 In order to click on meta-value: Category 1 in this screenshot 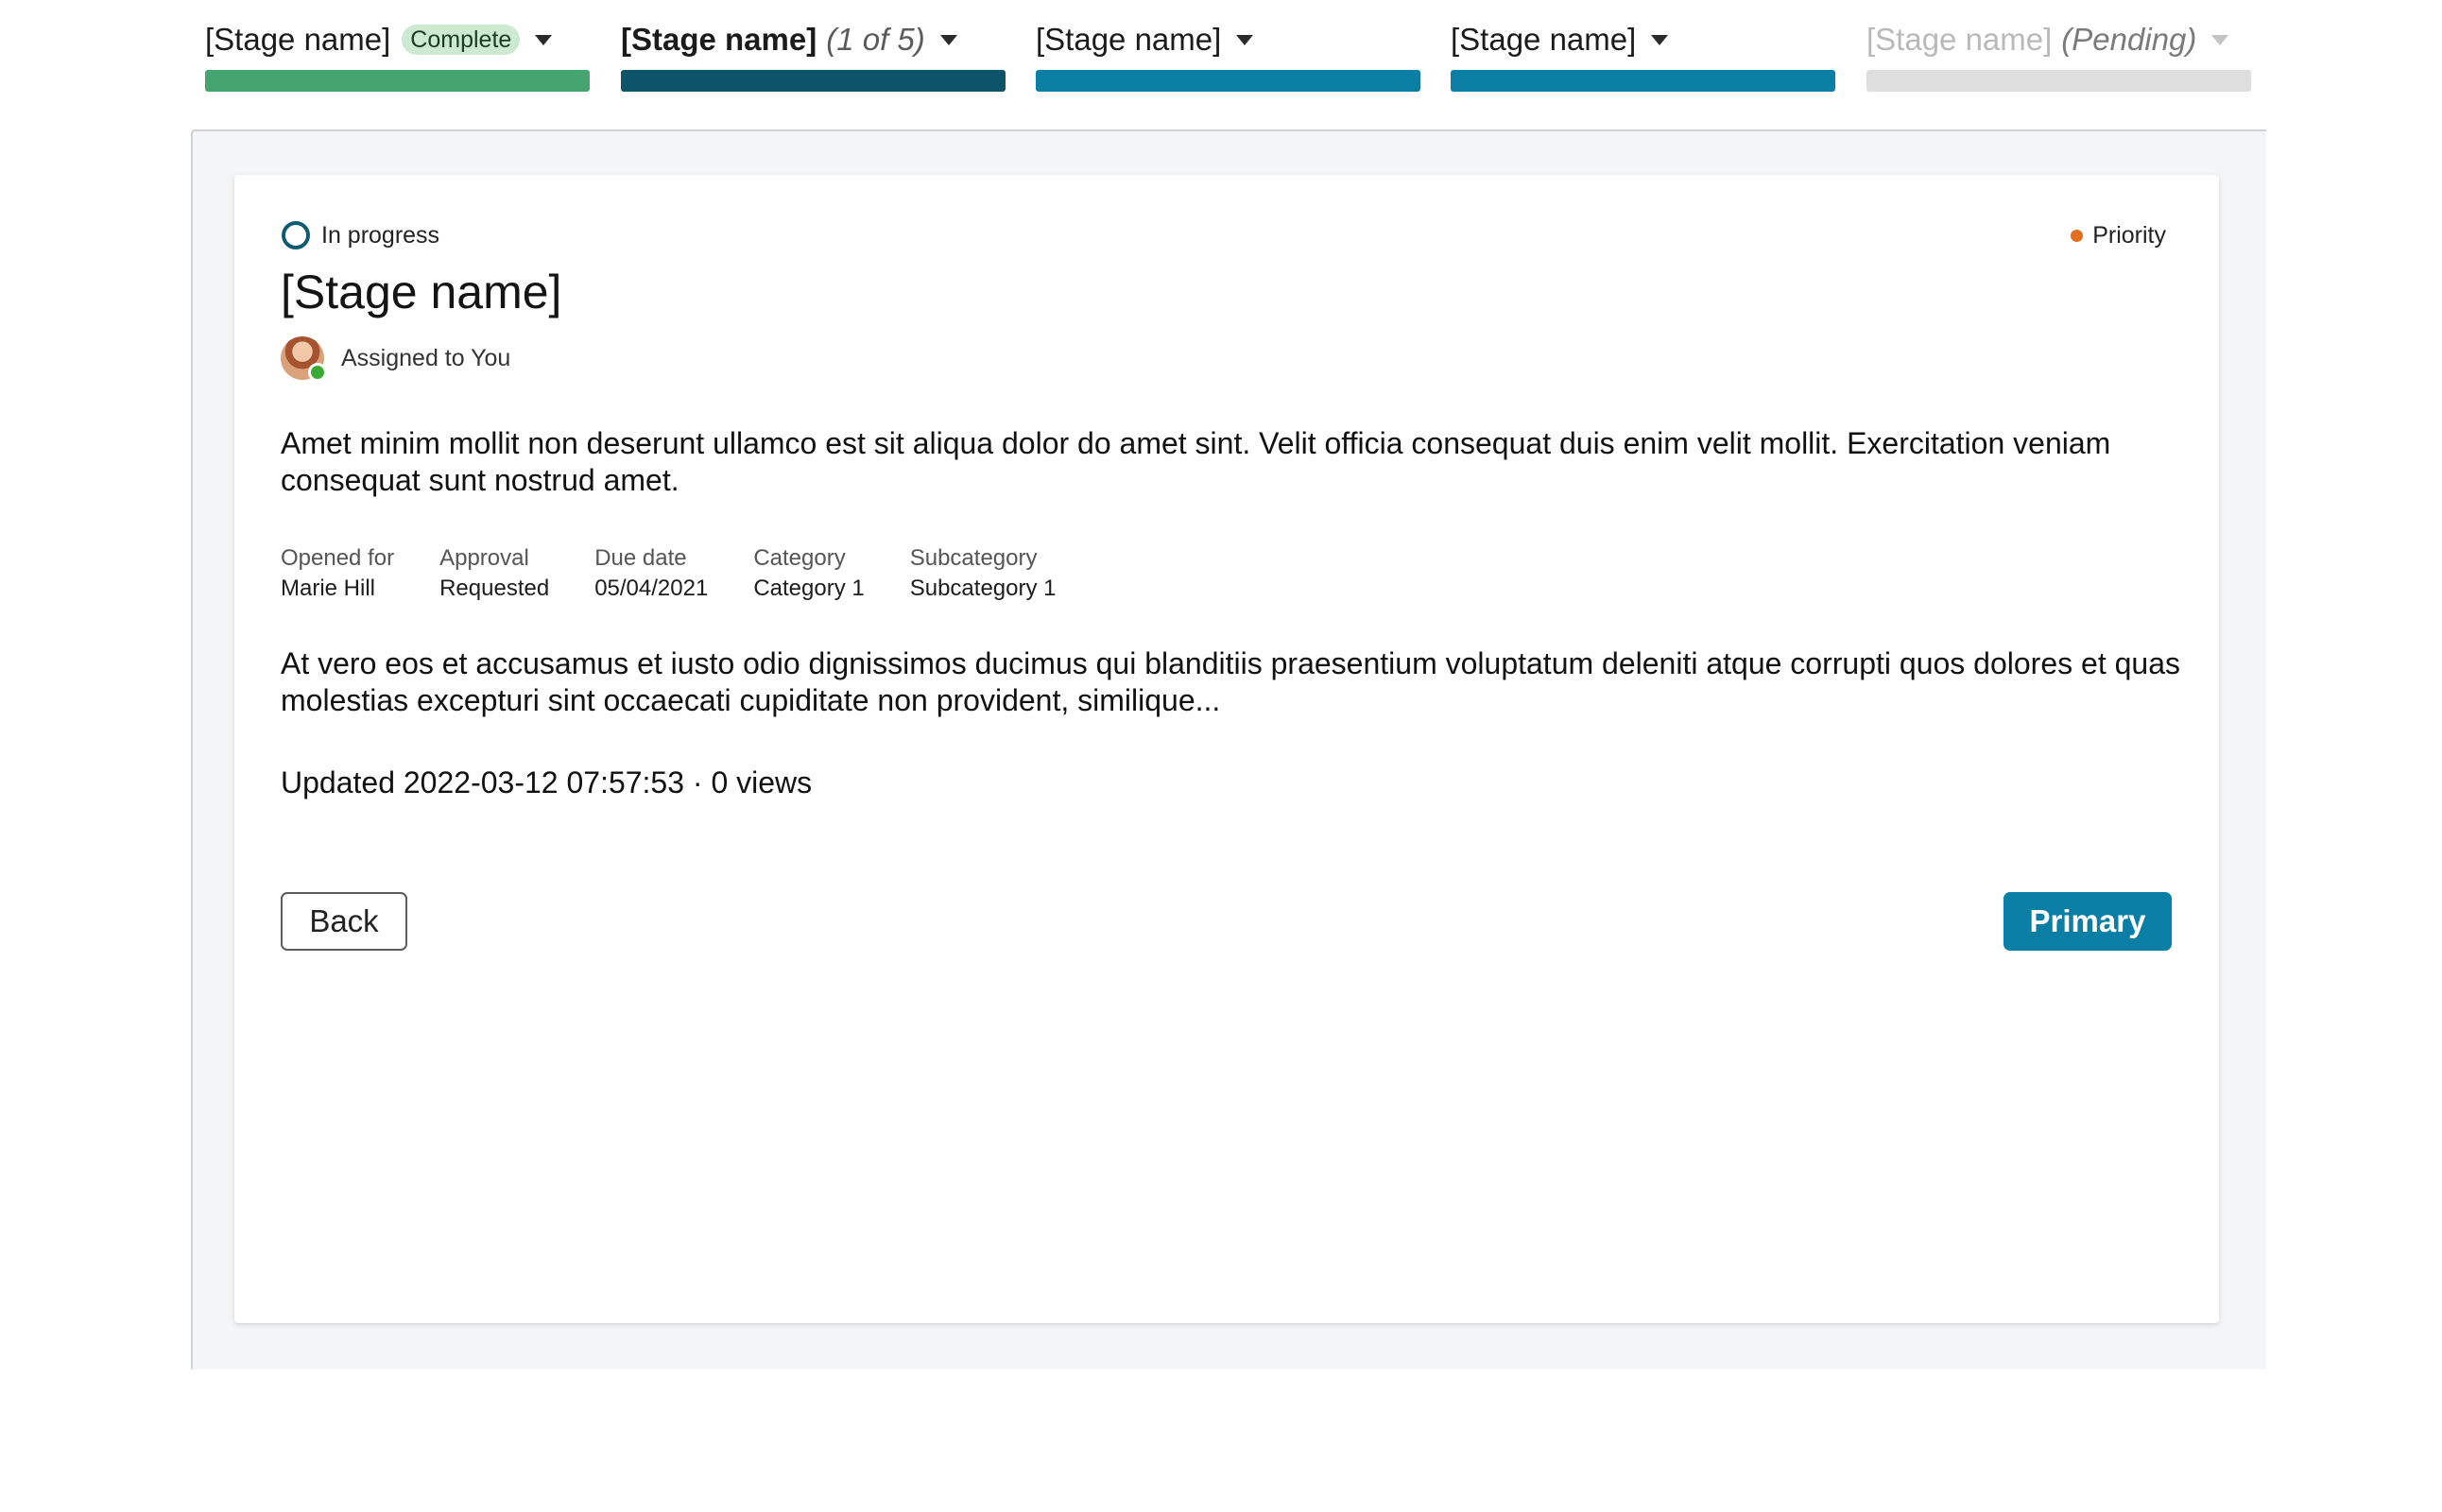, I will do `click(809, 588)`.